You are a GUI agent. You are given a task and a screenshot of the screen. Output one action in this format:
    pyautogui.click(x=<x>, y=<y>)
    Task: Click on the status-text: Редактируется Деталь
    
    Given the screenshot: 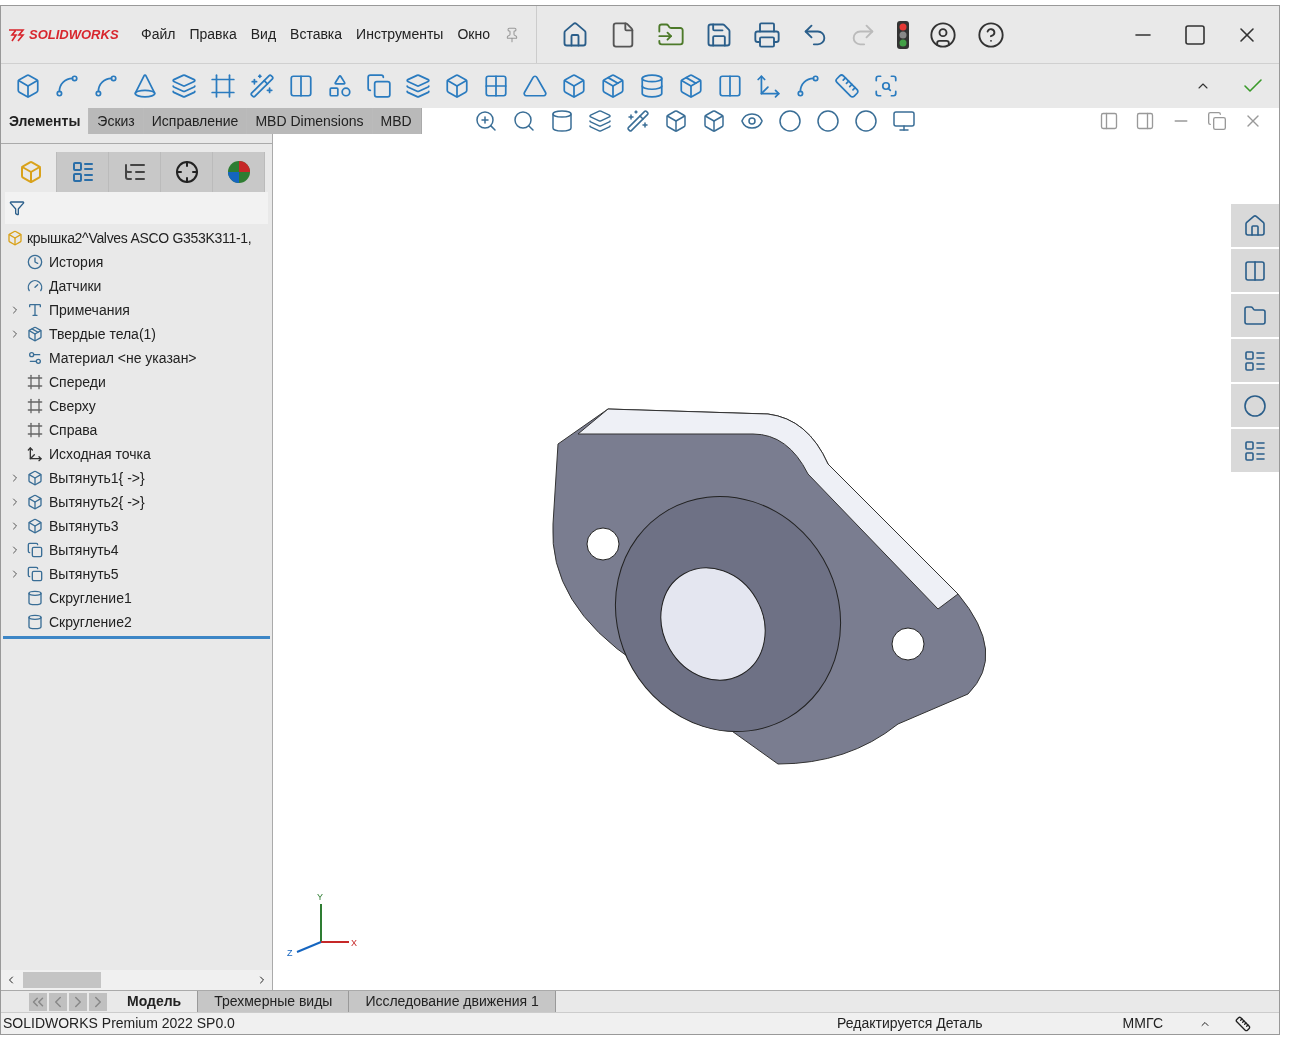 What is the action you would take?
    pyautogui.click(x=910, y=1023)
    